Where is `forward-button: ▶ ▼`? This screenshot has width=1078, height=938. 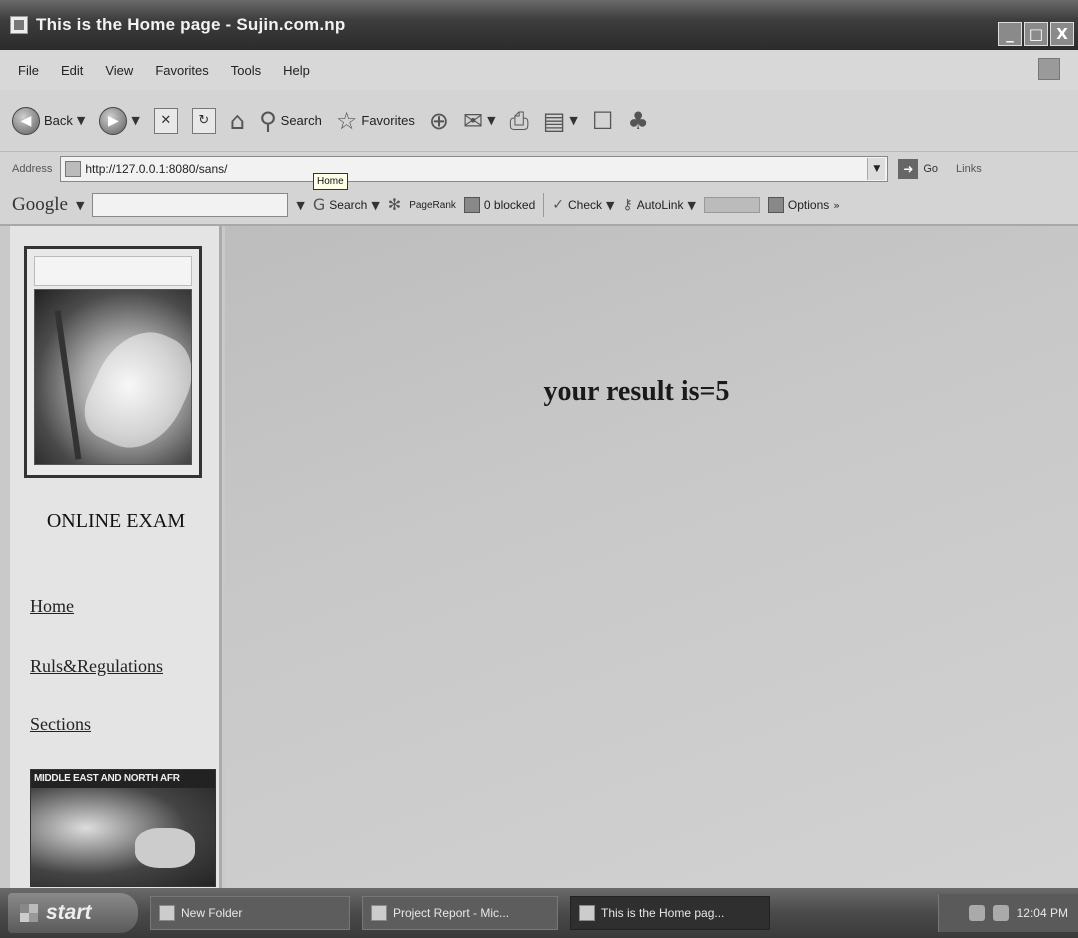
forward-button: ▶ ▼ is located at coordinates (119, 120).